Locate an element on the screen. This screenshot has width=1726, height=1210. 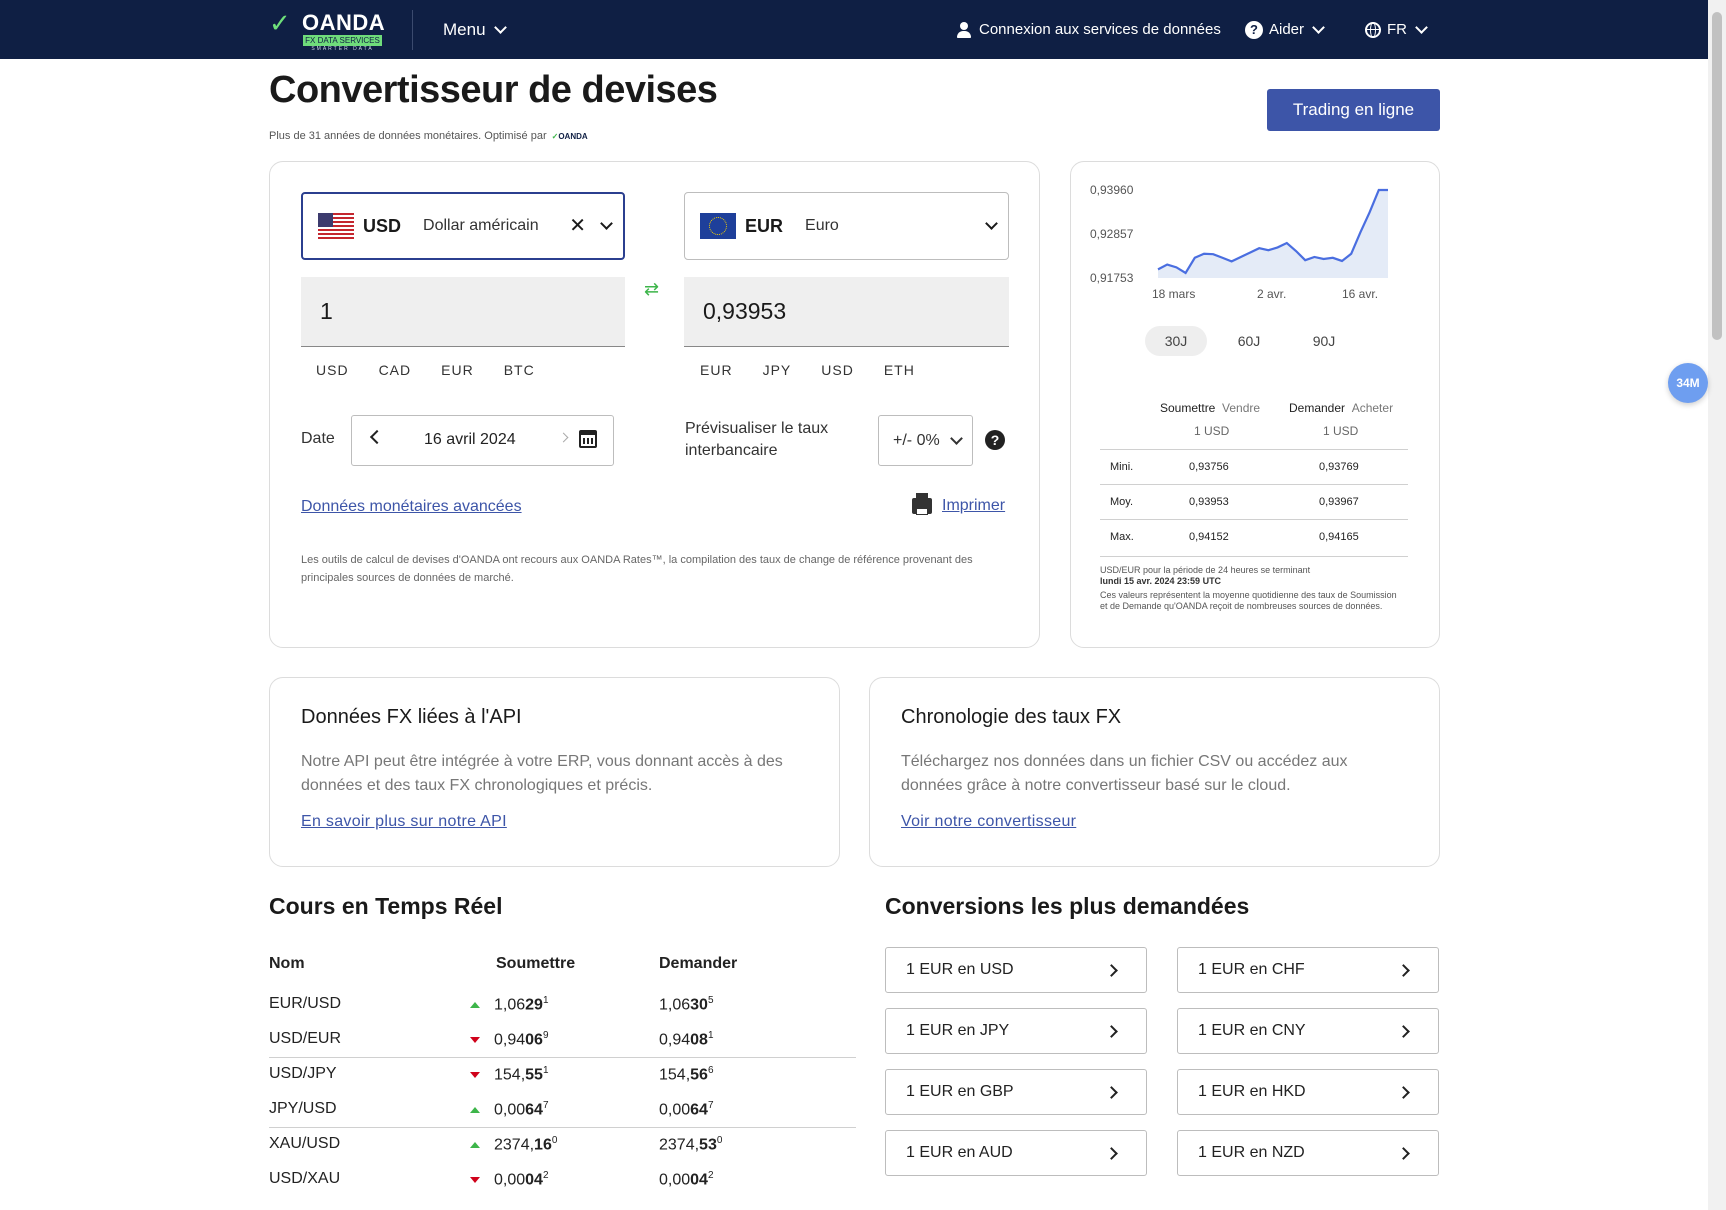
bid-value: 2374,160 is located at coordinates (526, 1144).